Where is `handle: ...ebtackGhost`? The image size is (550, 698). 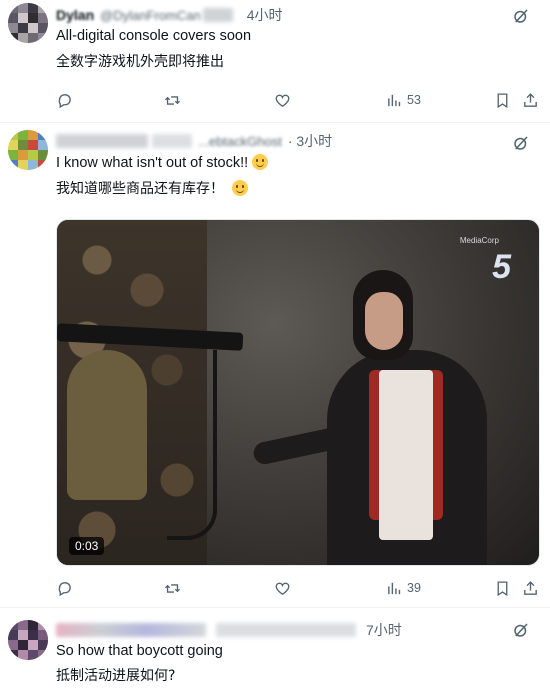
handle: ...ebtackGhost is located at coordinates (240, 141).